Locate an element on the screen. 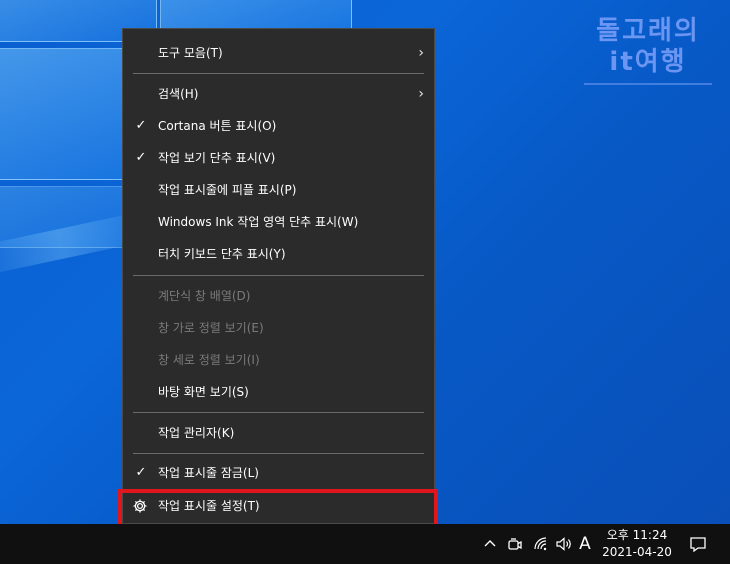 The width and height of the screenshot is (730, 564). menu-item-show-touch-keyboard: 터치 키보드 단추 표시(Y) is located at coordinates (278, 254).